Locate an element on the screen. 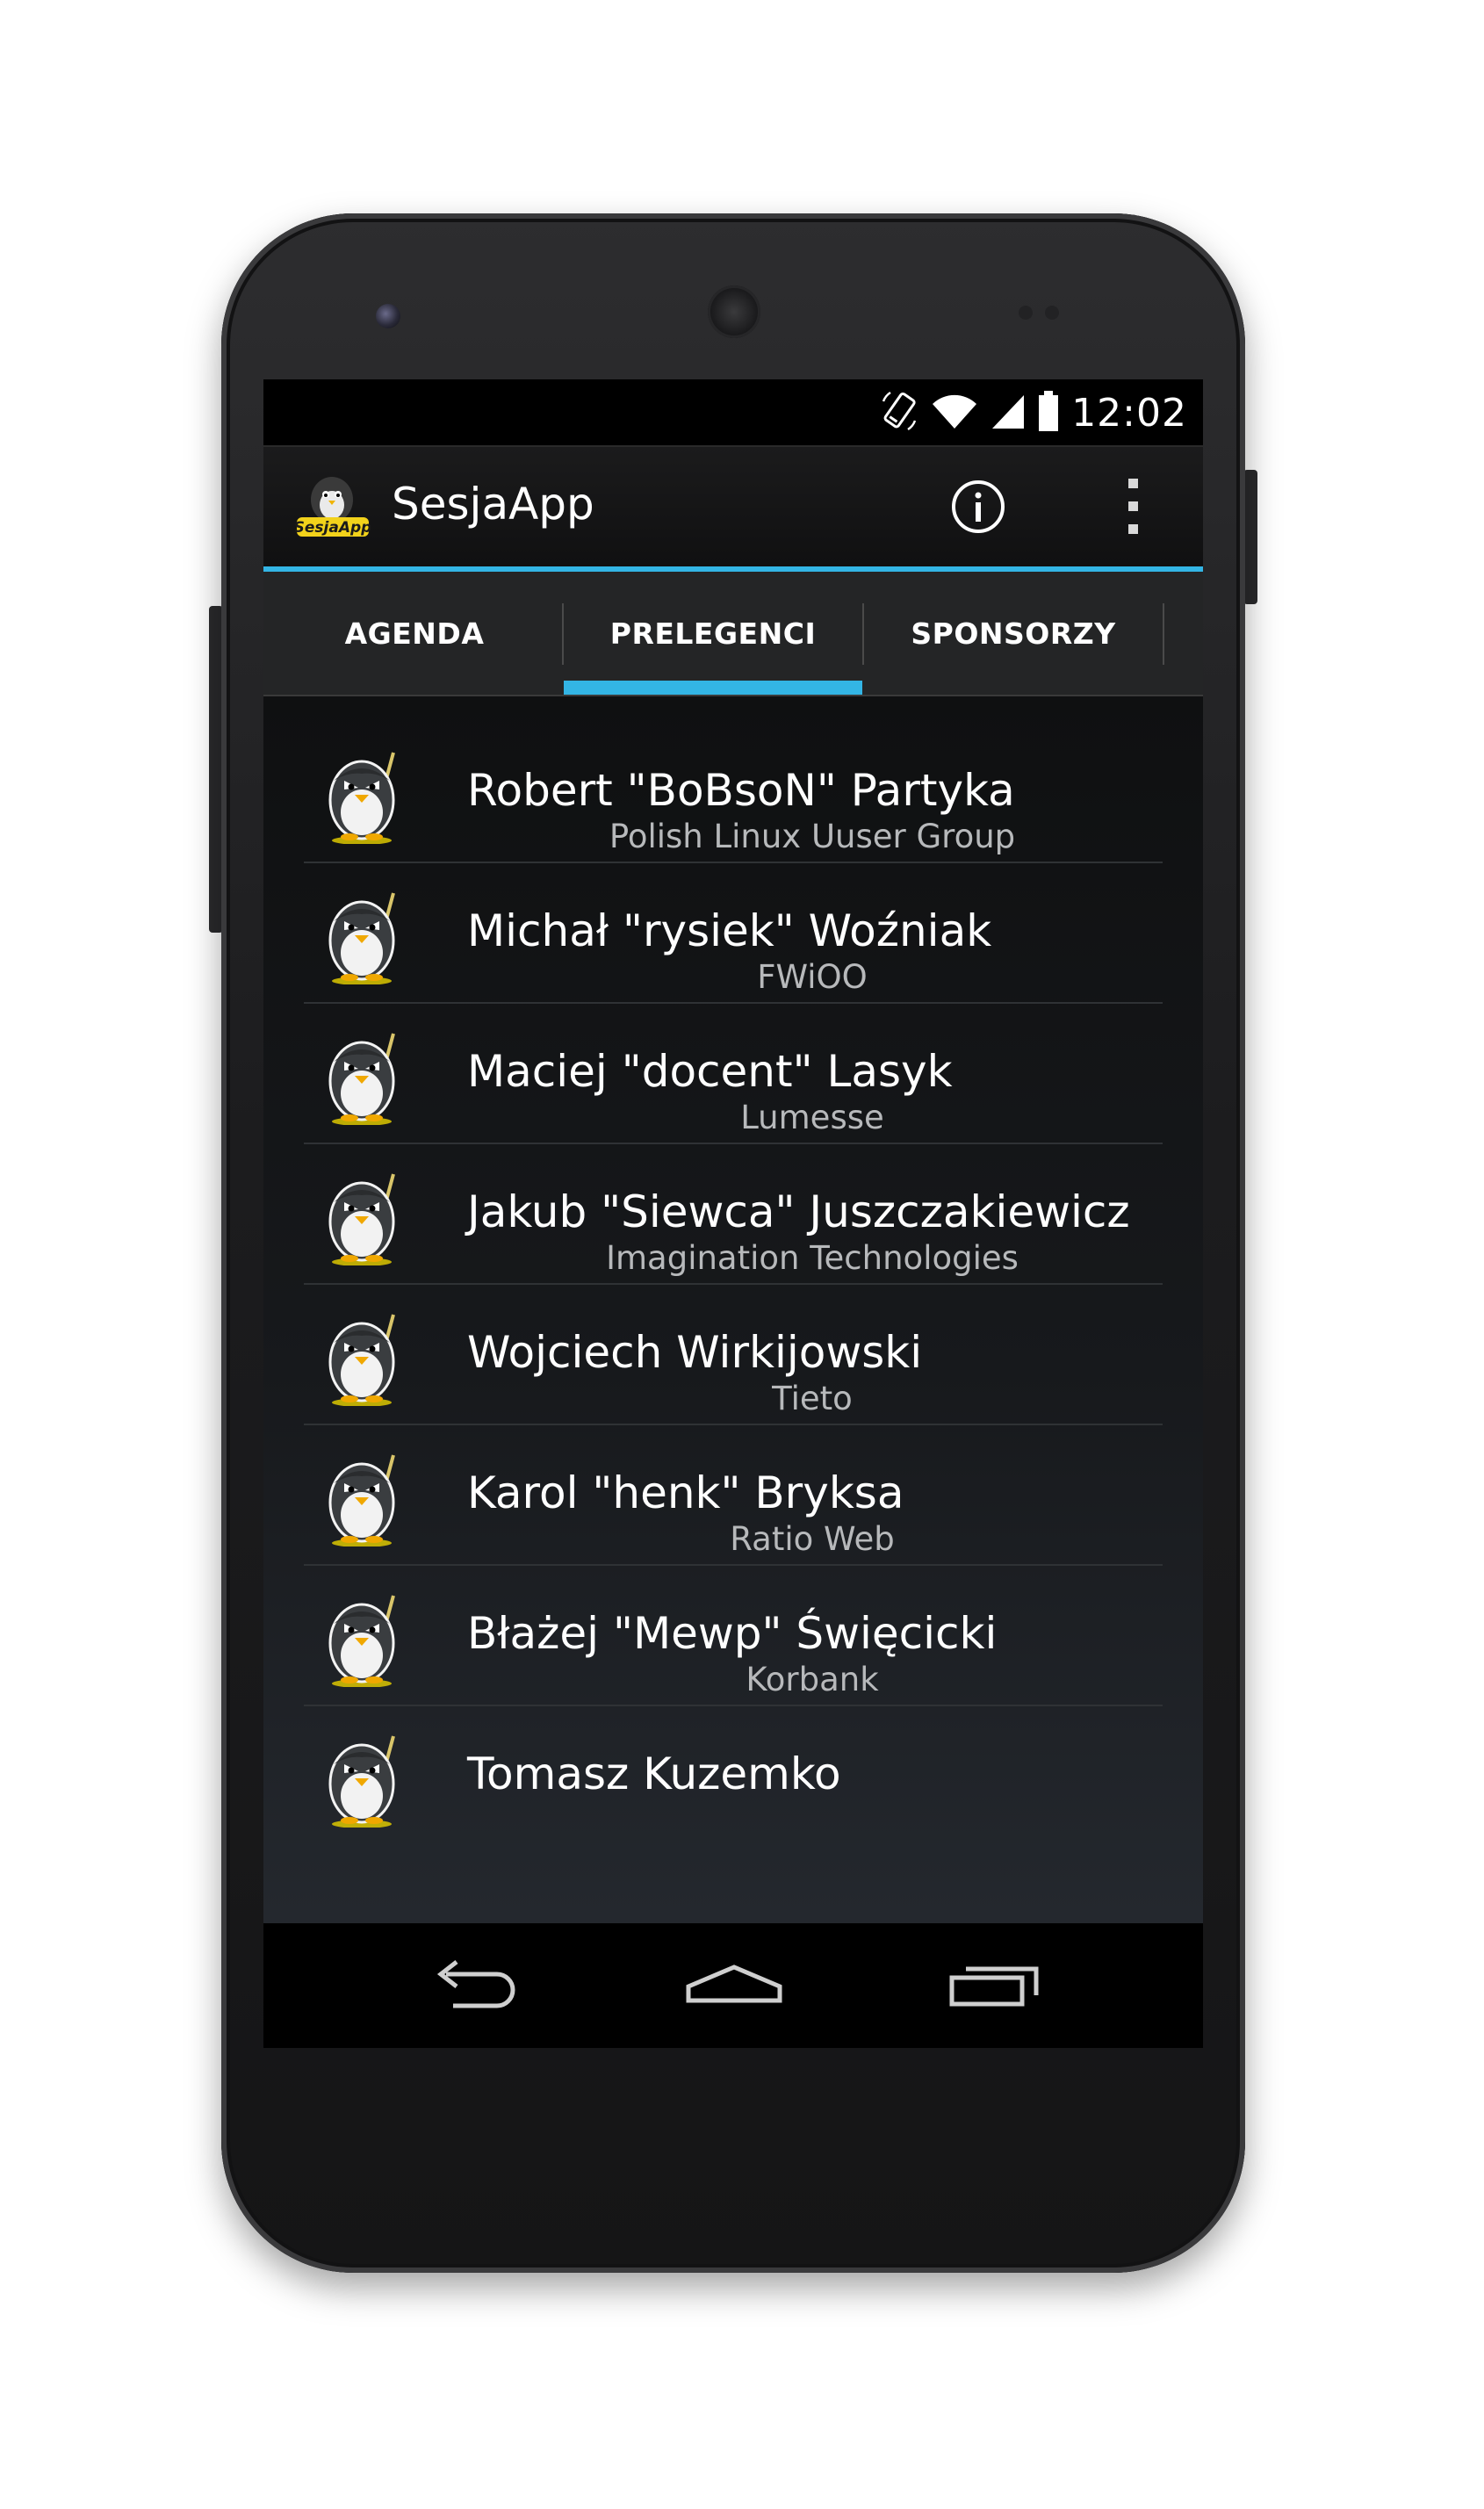 The width and height of the screenshot is (1484, 2509). overflow-menu-button is located at coordinates (1132, 506).